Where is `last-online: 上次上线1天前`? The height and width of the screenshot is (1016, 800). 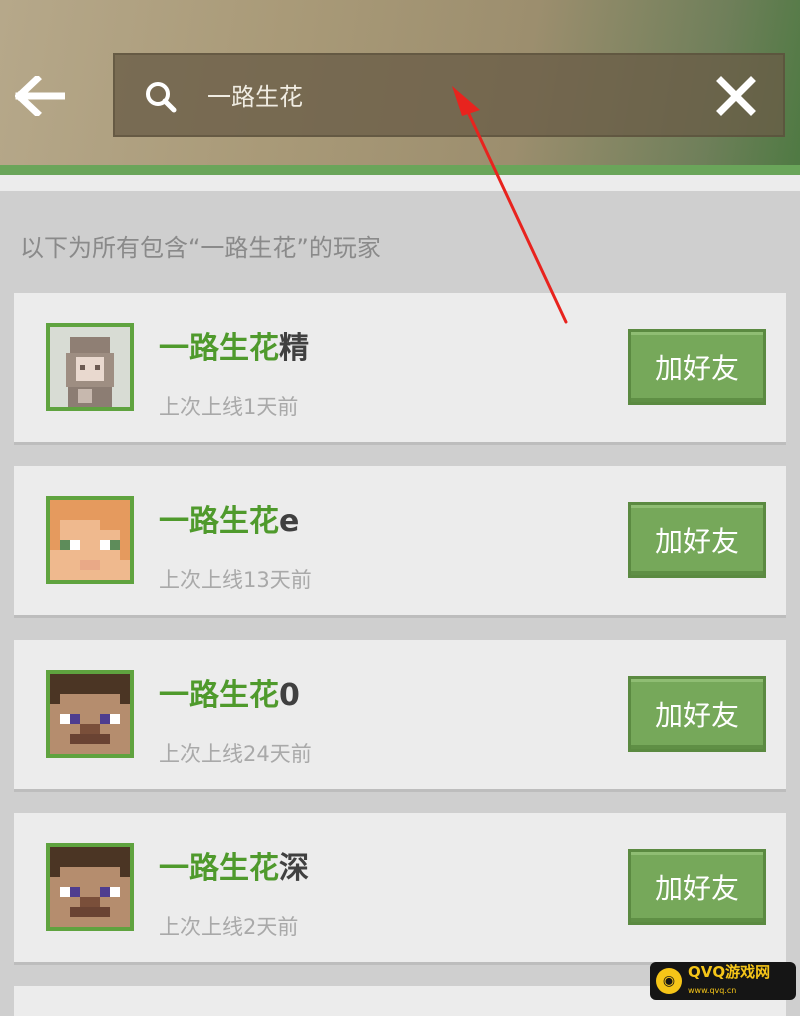 last-online: 上次上线1天前 is located at coordinates (229, 407).